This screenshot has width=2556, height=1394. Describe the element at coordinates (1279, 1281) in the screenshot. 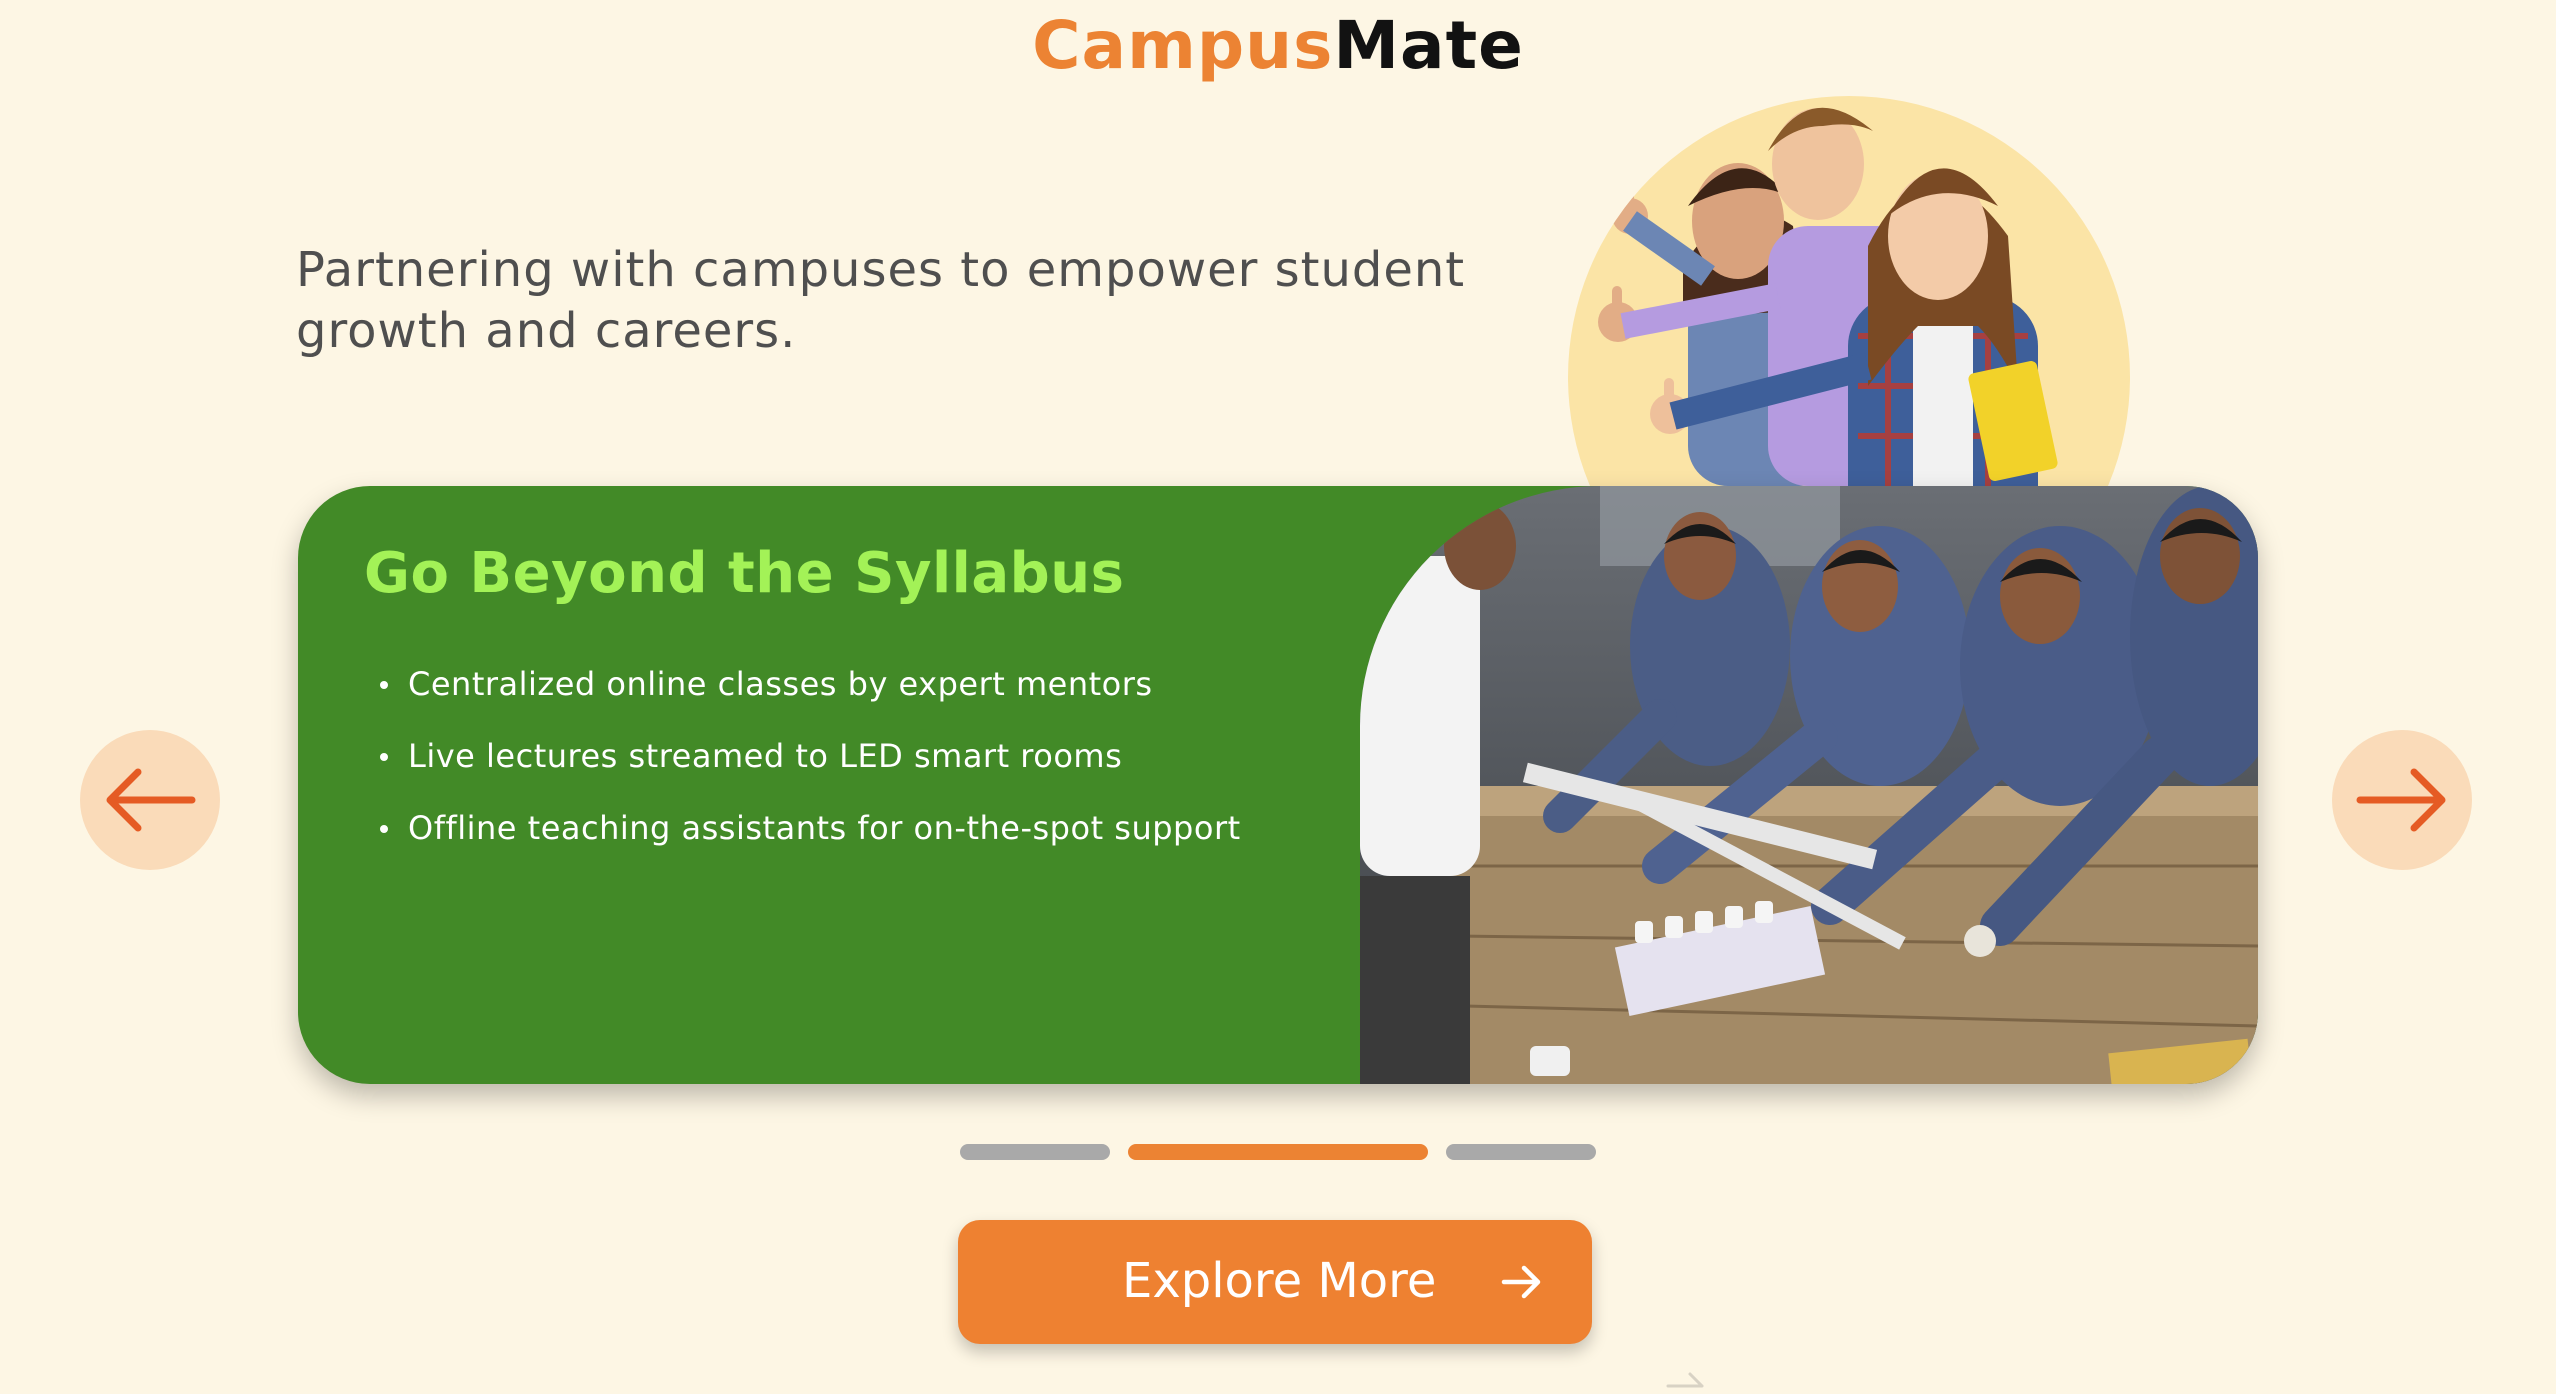

I see `explore-more-label: Explore More` at that location.